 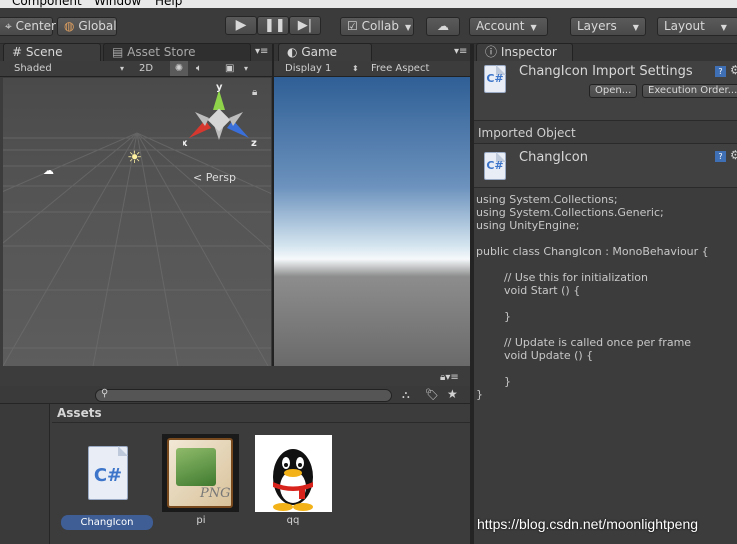 What do you see at coordinates (105, 393) in the screenshot?
I see `search-icon: ⚲` at bounding box center [105, 393].